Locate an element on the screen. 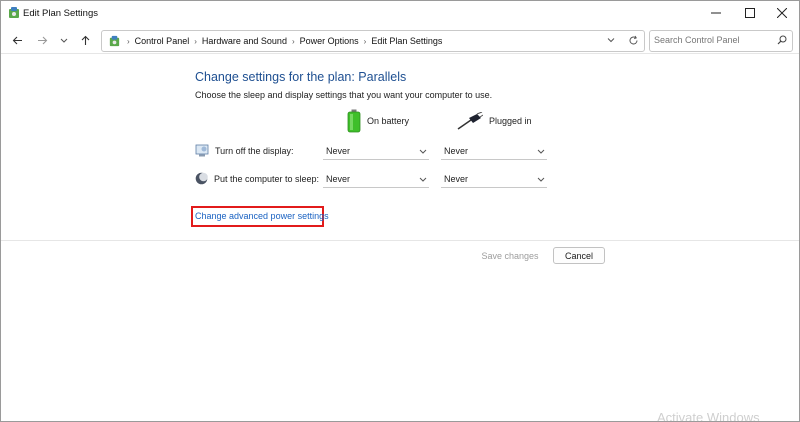 The width and height of the screenshot is (800, 422). breadcrumb-edit-plan-settings: Edit Plan Settings is located at coordinates (406, 41).